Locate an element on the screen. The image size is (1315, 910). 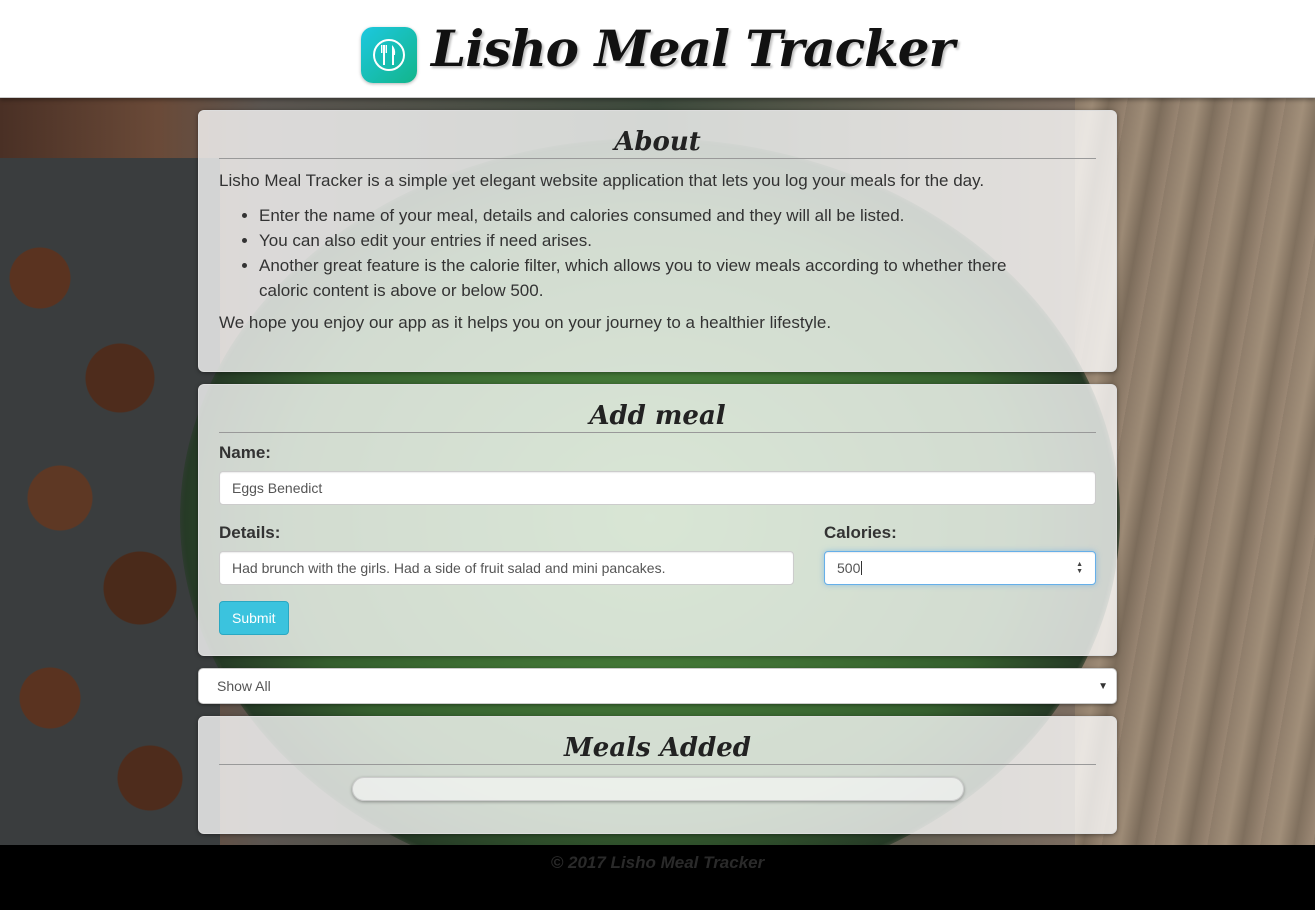
spinner-down-icon: ▼ is located at coordinates (1079, 571).